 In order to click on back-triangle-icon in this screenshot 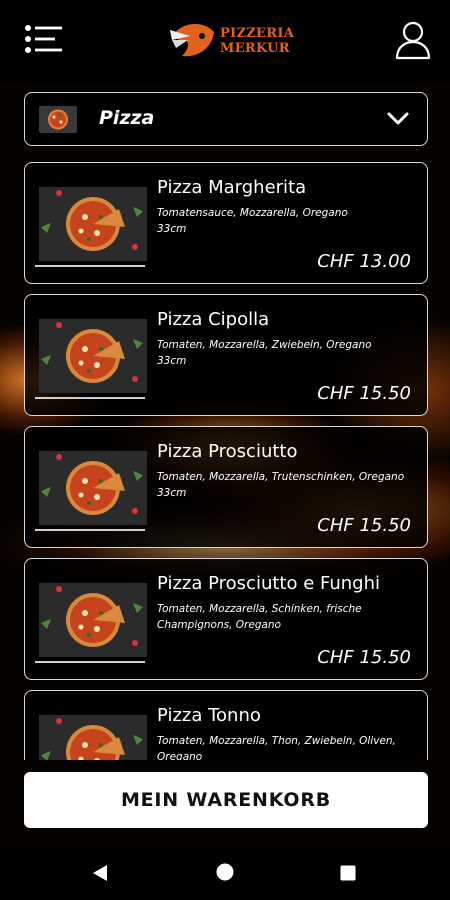, I will do `click(100, 873)`.